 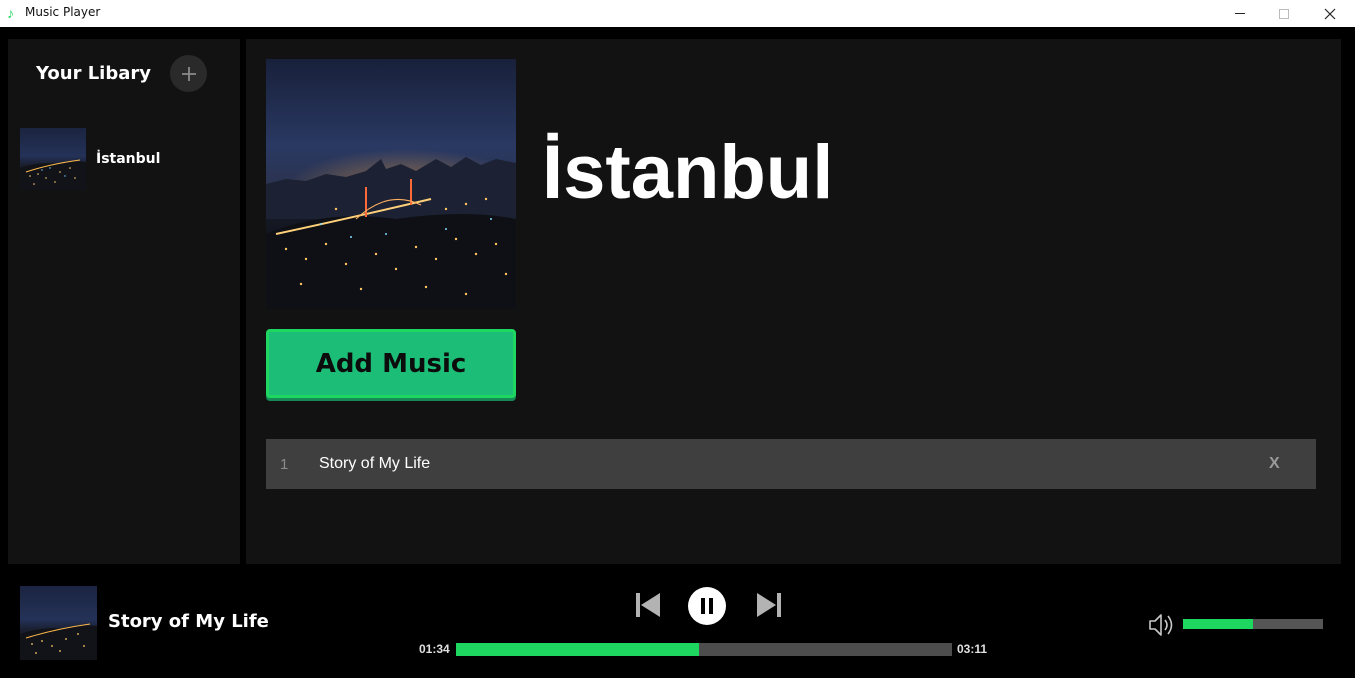 What do you see at coordinates (677, 13) in the screenshot?
I see `title-bar: ♪ Music Player` at bounding box center [677, 13].